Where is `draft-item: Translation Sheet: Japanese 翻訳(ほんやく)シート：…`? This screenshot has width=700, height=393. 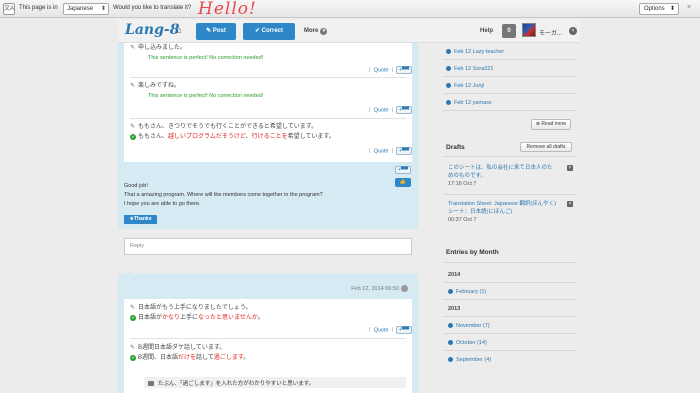
draft-item: Translation Sheet: Japanese 翻訳(ほんやく)シート：… is located at coordinates (510, 212).